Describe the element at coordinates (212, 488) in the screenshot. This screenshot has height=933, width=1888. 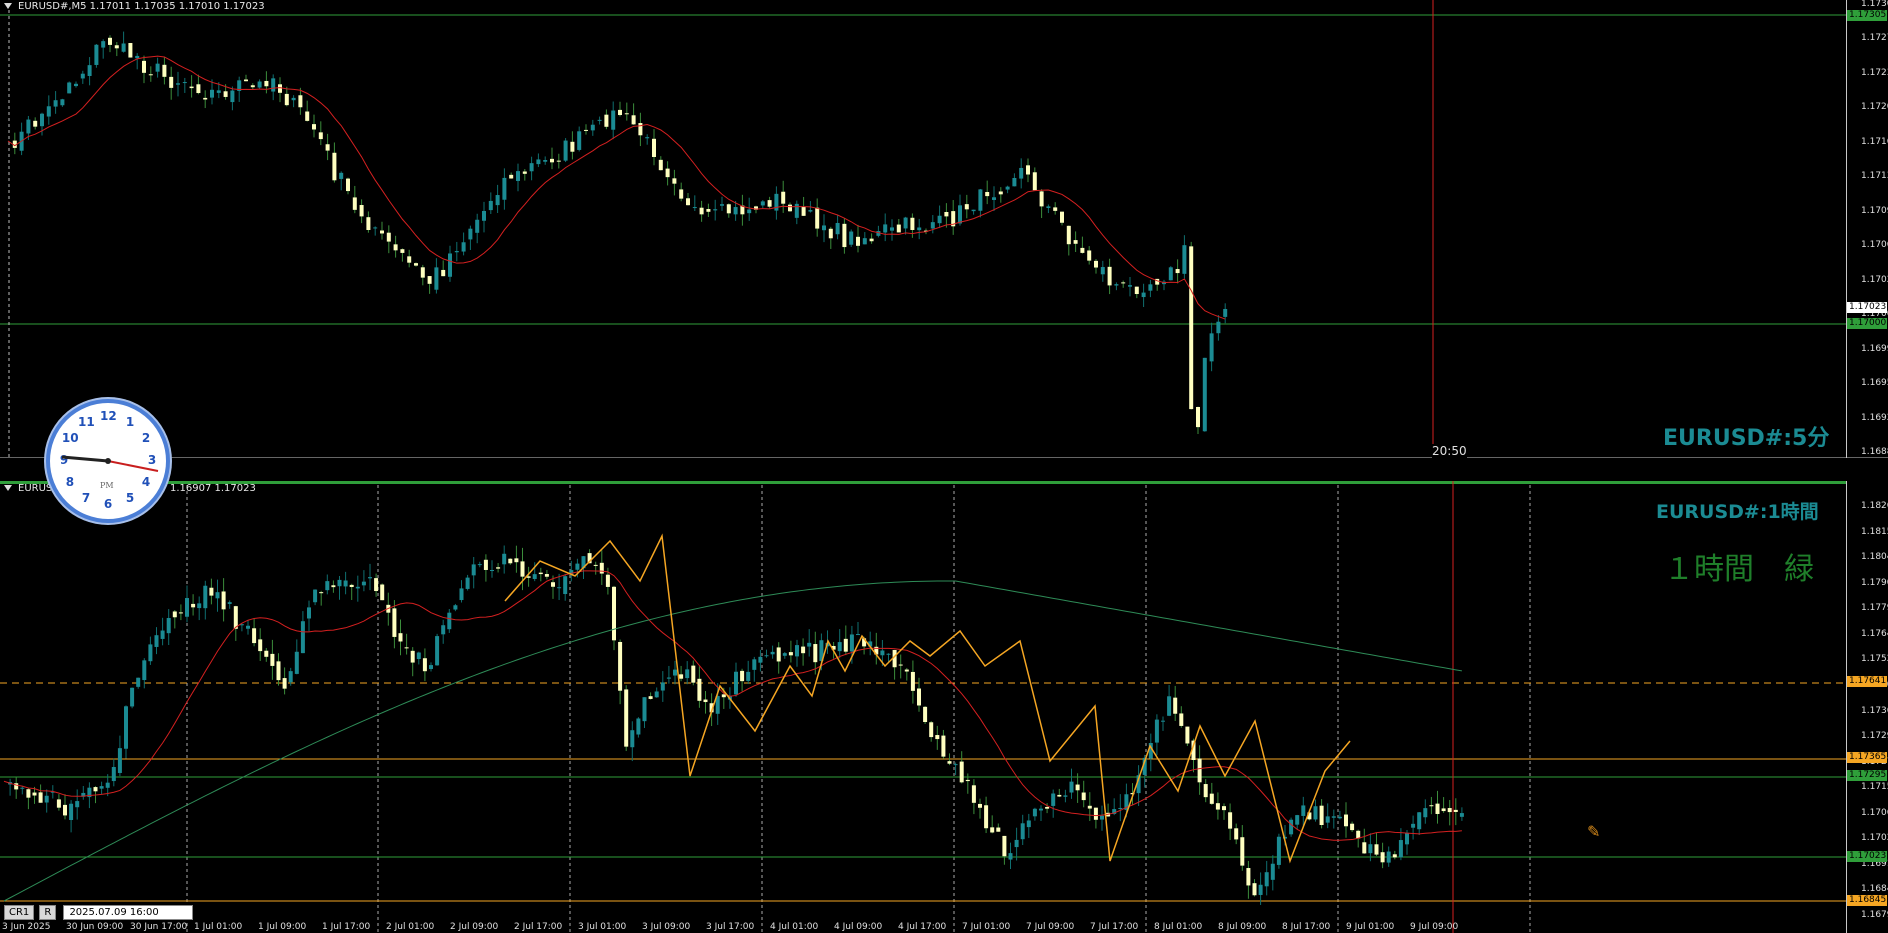
I see `h1-header-values: 1.16907 1.17023` at that location.